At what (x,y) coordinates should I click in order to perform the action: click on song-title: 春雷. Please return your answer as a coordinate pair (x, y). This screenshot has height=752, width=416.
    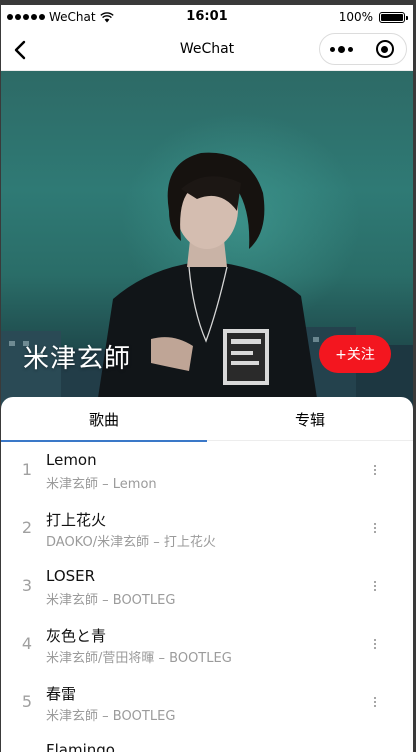
    Looking at the image, I should click on (61, 694).